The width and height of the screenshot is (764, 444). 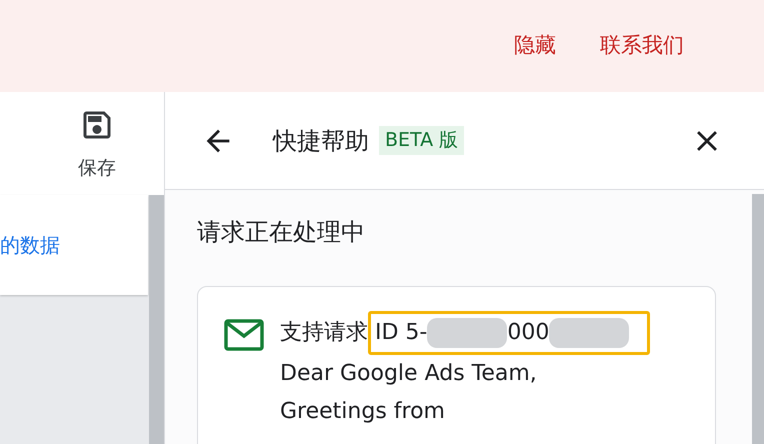 I want to click on message-line: Greetings from, so click(x=363, y=412).